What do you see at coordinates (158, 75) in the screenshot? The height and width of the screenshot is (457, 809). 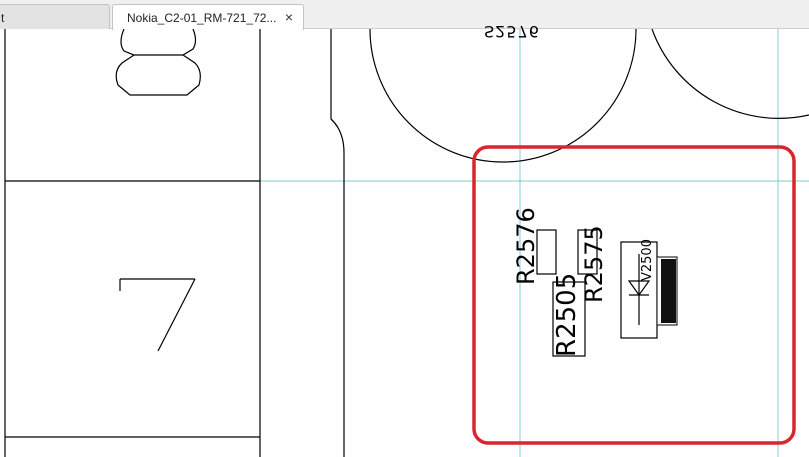 I see `eight-bottom-loop` at bounding box center [158, 75].